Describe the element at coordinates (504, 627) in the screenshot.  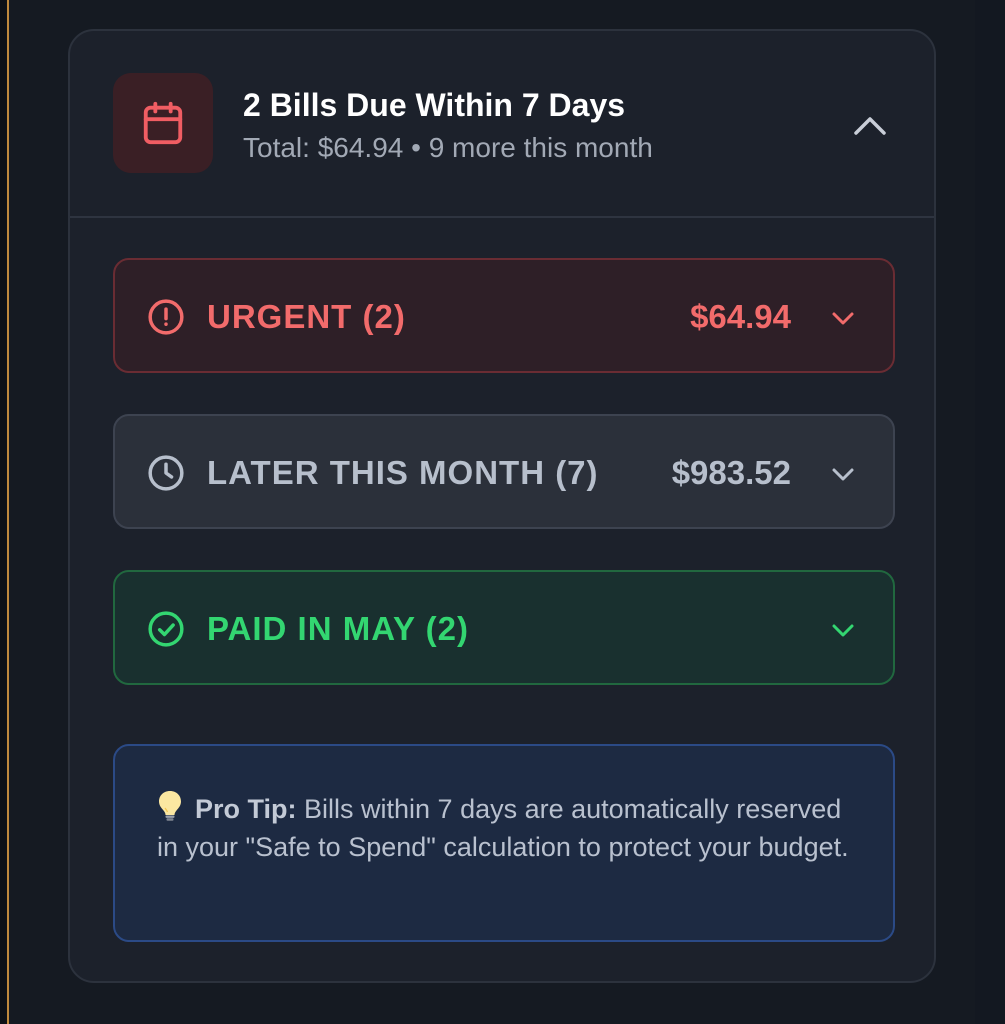
I see `section-paid-in-may: PAID IN MAY (2)` at that location.